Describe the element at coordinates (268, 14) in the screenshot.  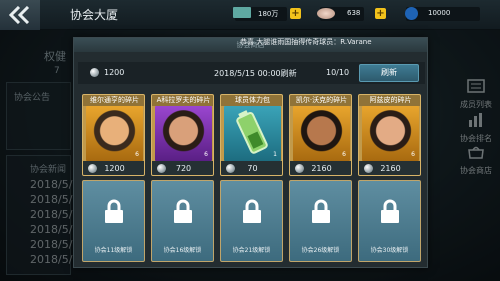
I see `cash-value: 180万` at that location.